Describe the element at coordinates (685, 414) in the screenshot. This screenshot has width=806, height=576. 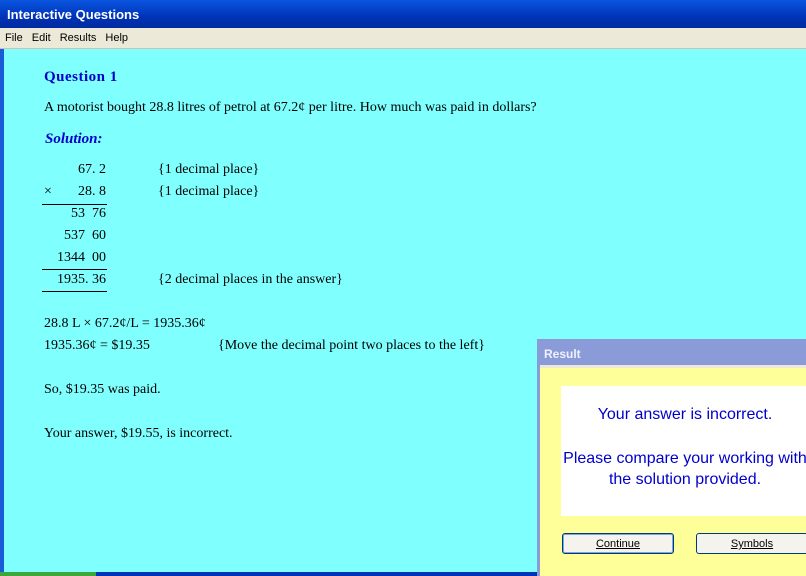
I see `result-message: Your answer is incorrect.` at that location.